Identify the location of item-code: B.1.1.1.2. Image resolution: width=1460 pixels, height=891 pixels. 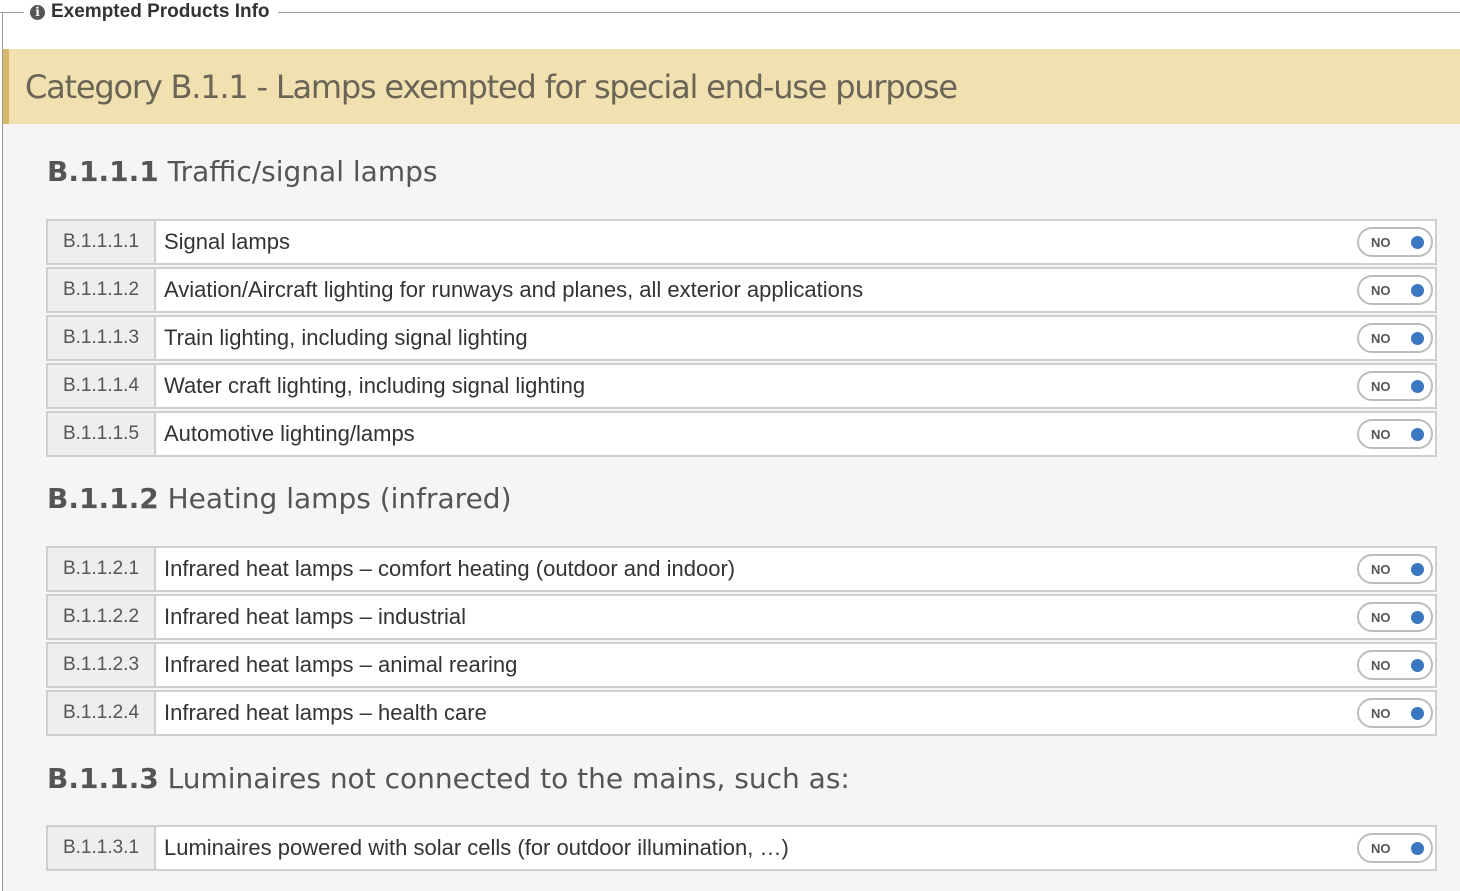
(101, 290).